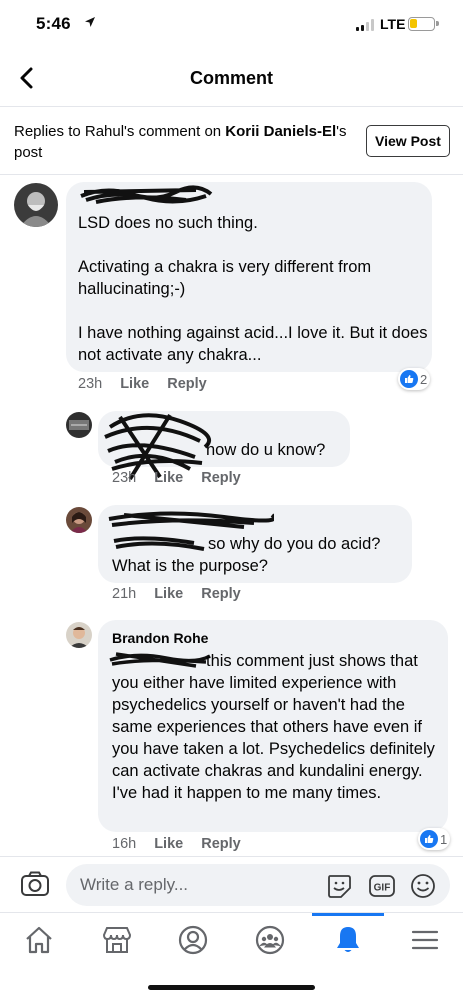  Describe the element at coordinates (408, 141) in the screenshot. I see `view-post-button: View Post` at that location.